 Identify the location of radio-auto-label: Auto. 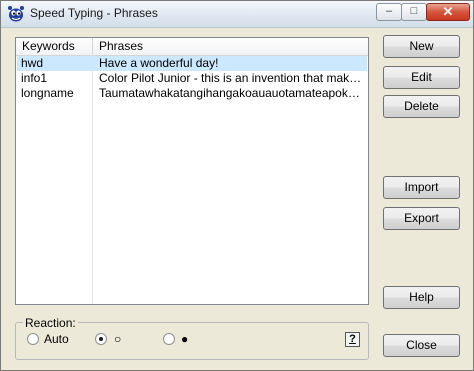
(56, 339).